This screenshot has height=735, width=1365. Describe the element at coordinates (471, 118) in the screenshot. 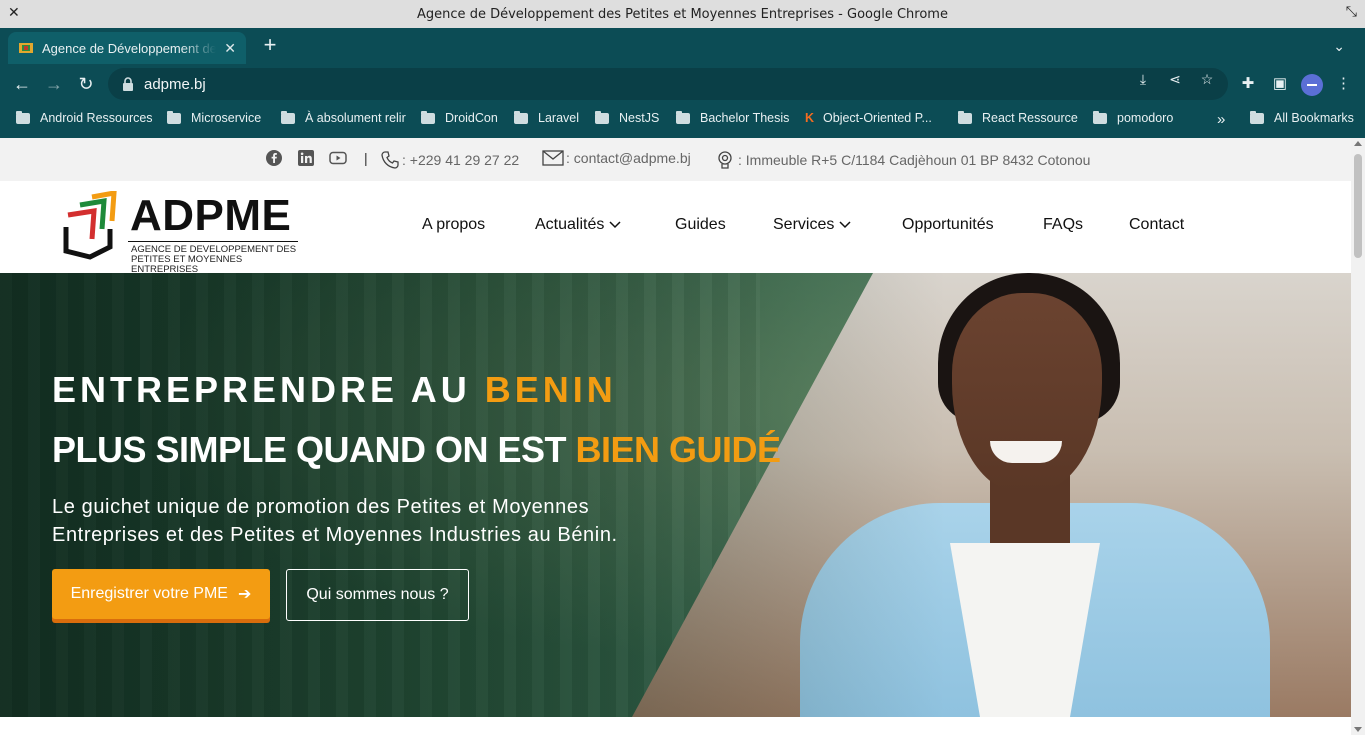

I see `bookmark-label: DroidCon` at that location.